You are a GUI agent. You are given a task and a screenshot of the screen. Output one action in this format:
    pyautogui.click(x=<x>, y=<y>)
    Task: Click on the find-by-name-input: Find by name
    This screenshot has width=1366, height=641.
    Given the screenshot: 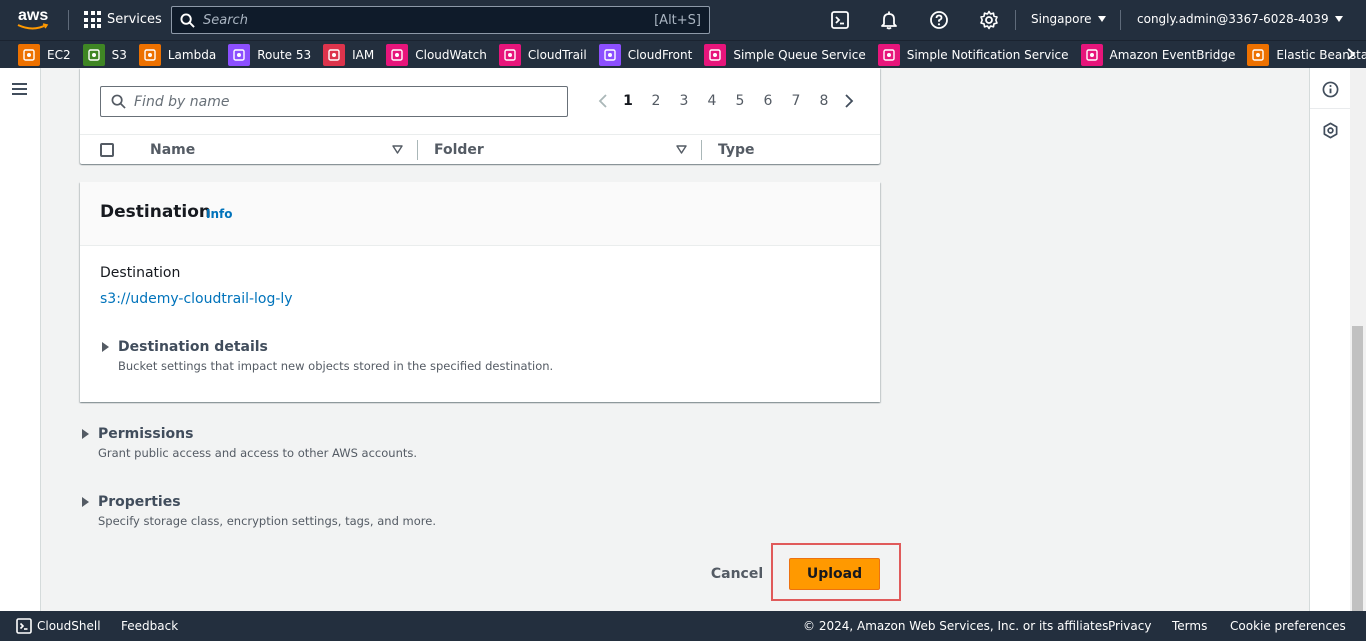 What is the action you would take?
    pyautogui.click(x=334, y=101)
    